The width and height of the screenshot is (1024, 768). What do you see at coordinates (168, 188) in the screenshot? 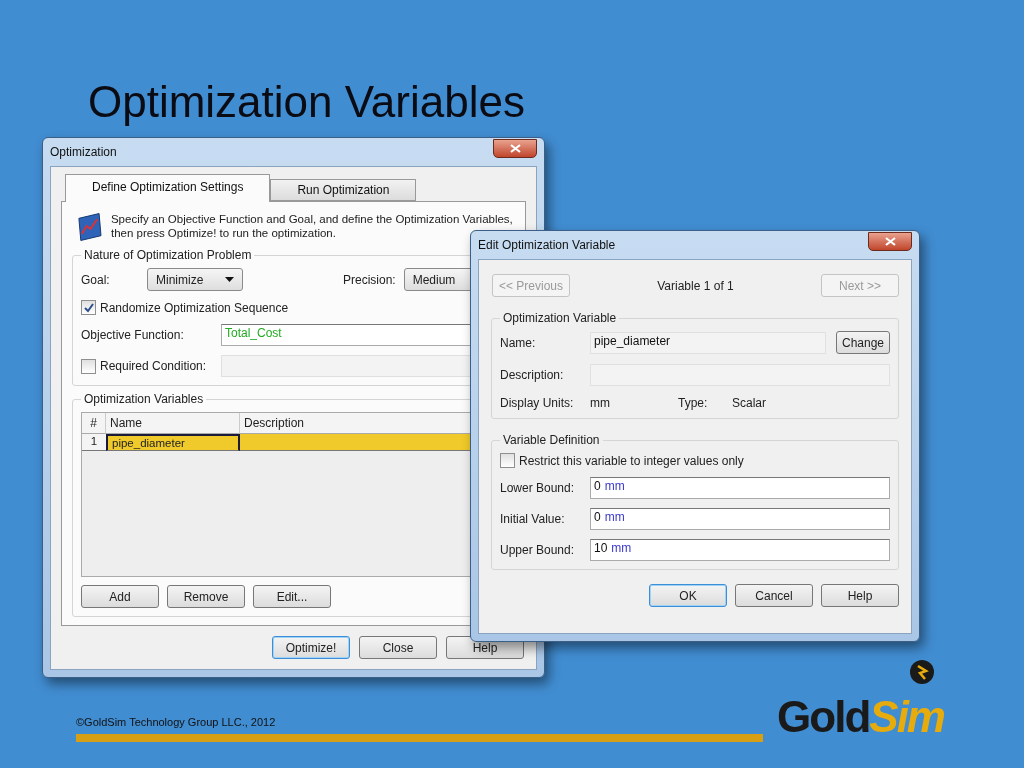
I see `tab: Define Optimization Settings` at bounding box center [168, 188].